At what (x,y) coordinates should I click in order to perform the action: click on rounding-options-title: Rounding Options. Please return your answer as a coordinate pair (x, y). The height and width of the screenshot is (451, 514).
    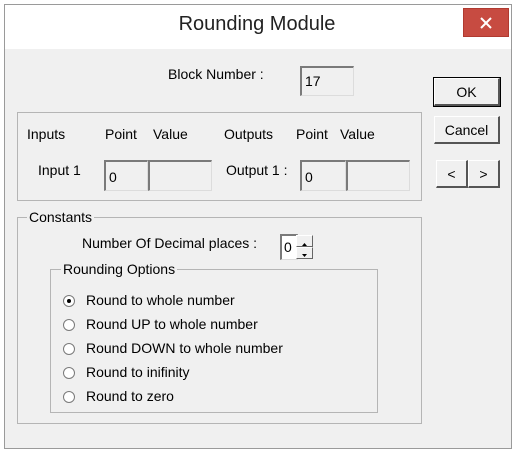
    Looking at the image, I should click on (119, 269).